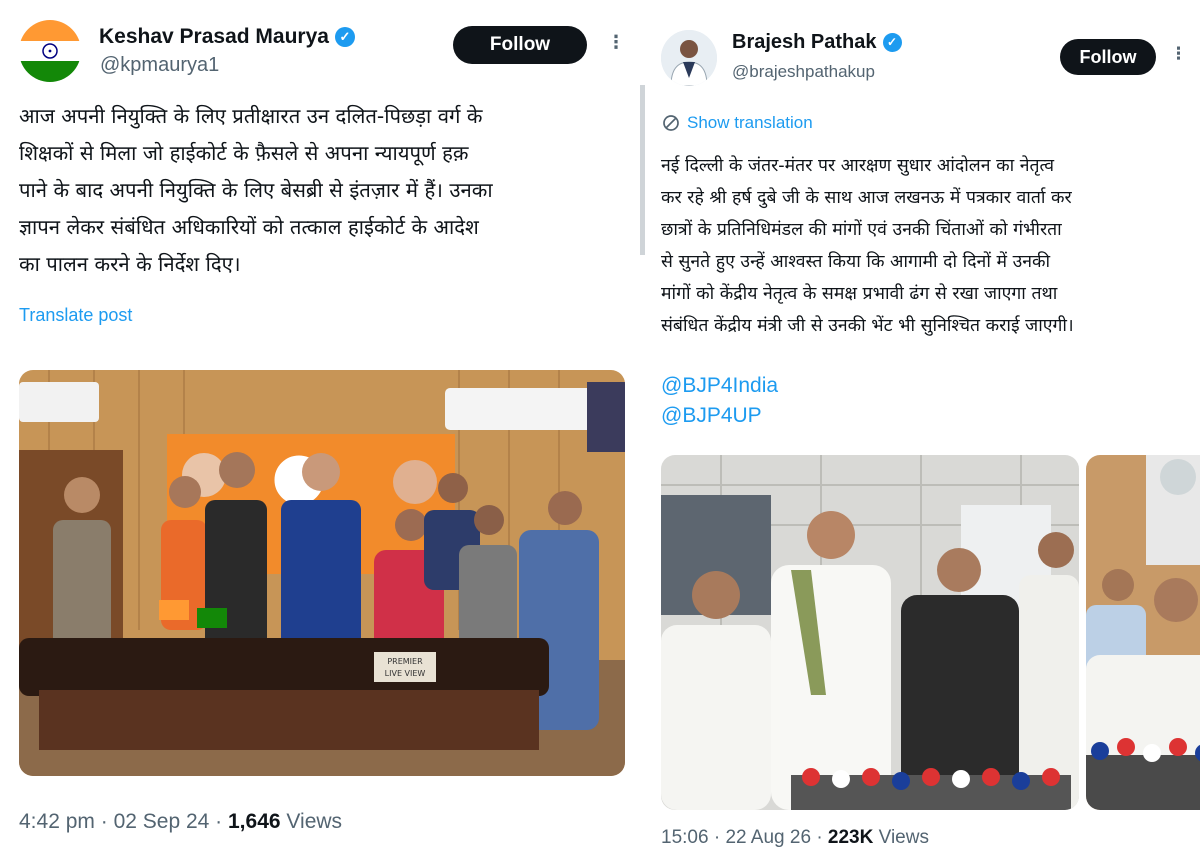 Image resolution: width=1200 pixels, height=851 pixels. What do you see at coordinates (57, 821) in the screenshot?
I see `post-time: 4:42 pm` at bounding box center [57, 821].